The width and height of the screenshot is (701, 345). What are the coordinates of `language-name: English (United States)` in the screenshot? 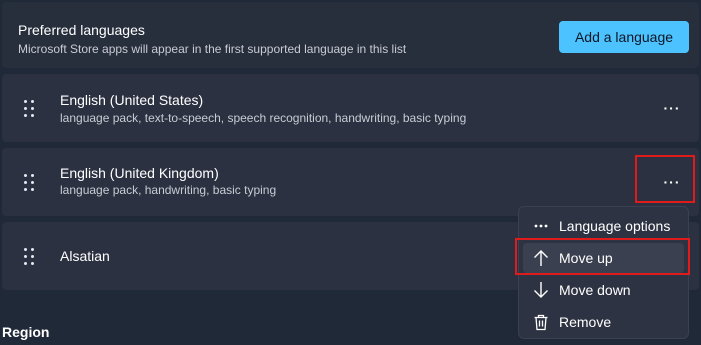 It's located at (132, 100).